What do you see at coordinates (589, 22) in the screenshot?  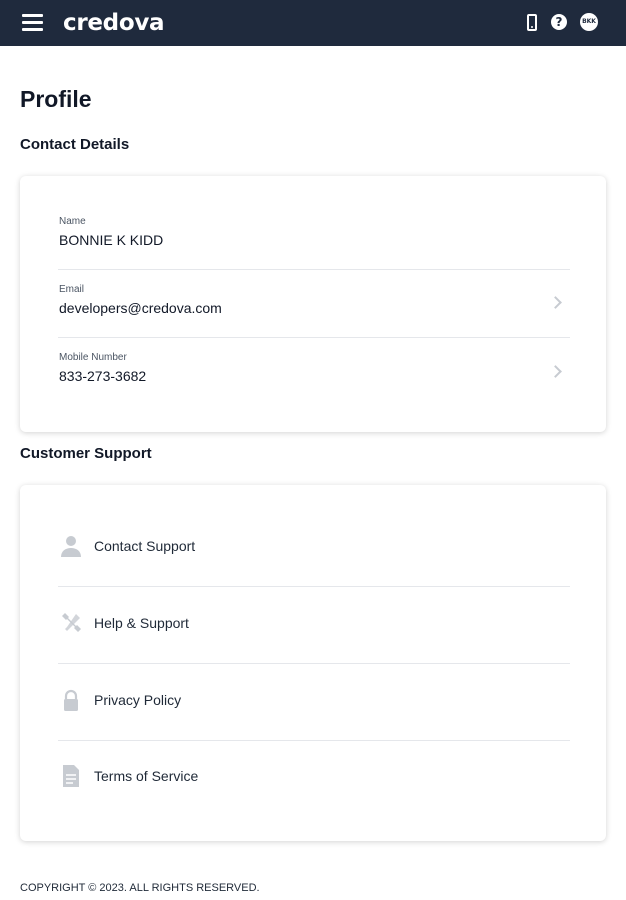 I see `avatar: BKK` at bounding box center [589, 22].